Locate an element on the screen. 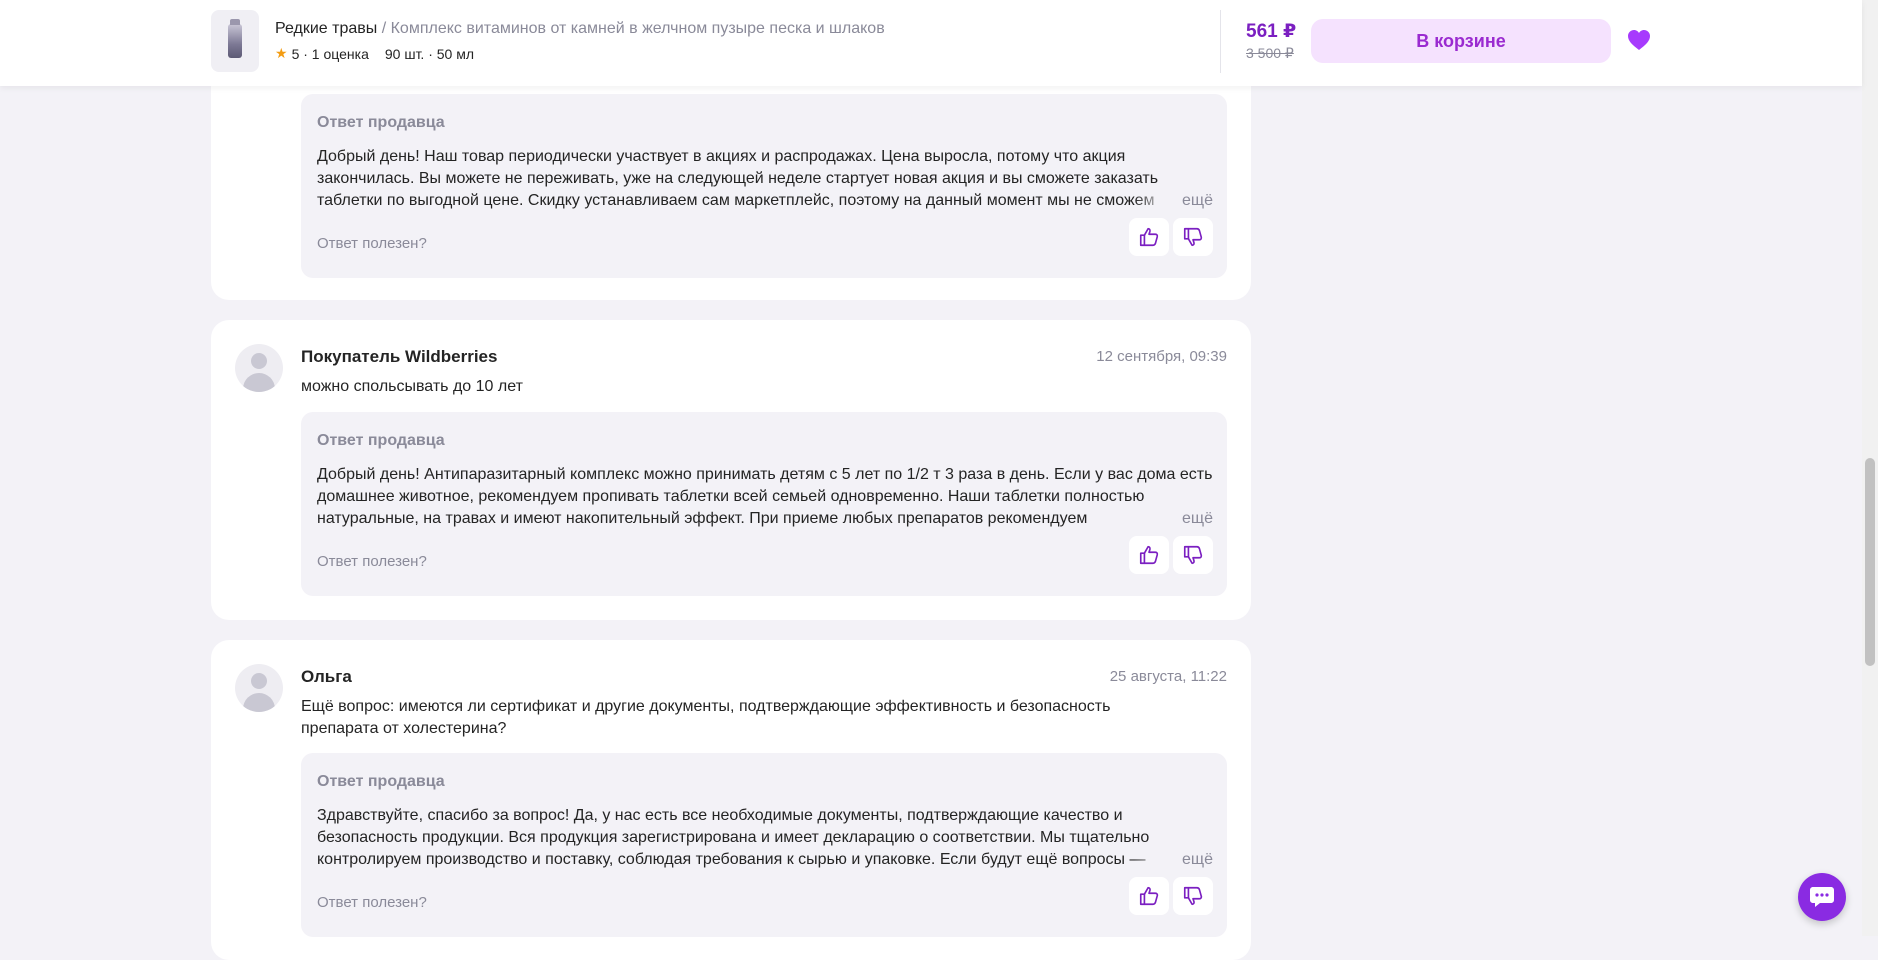 The width and height of the screenshot is (1878, 960). question-text: можно спольсывать до 10 лет is located at coordinates (412, 386).